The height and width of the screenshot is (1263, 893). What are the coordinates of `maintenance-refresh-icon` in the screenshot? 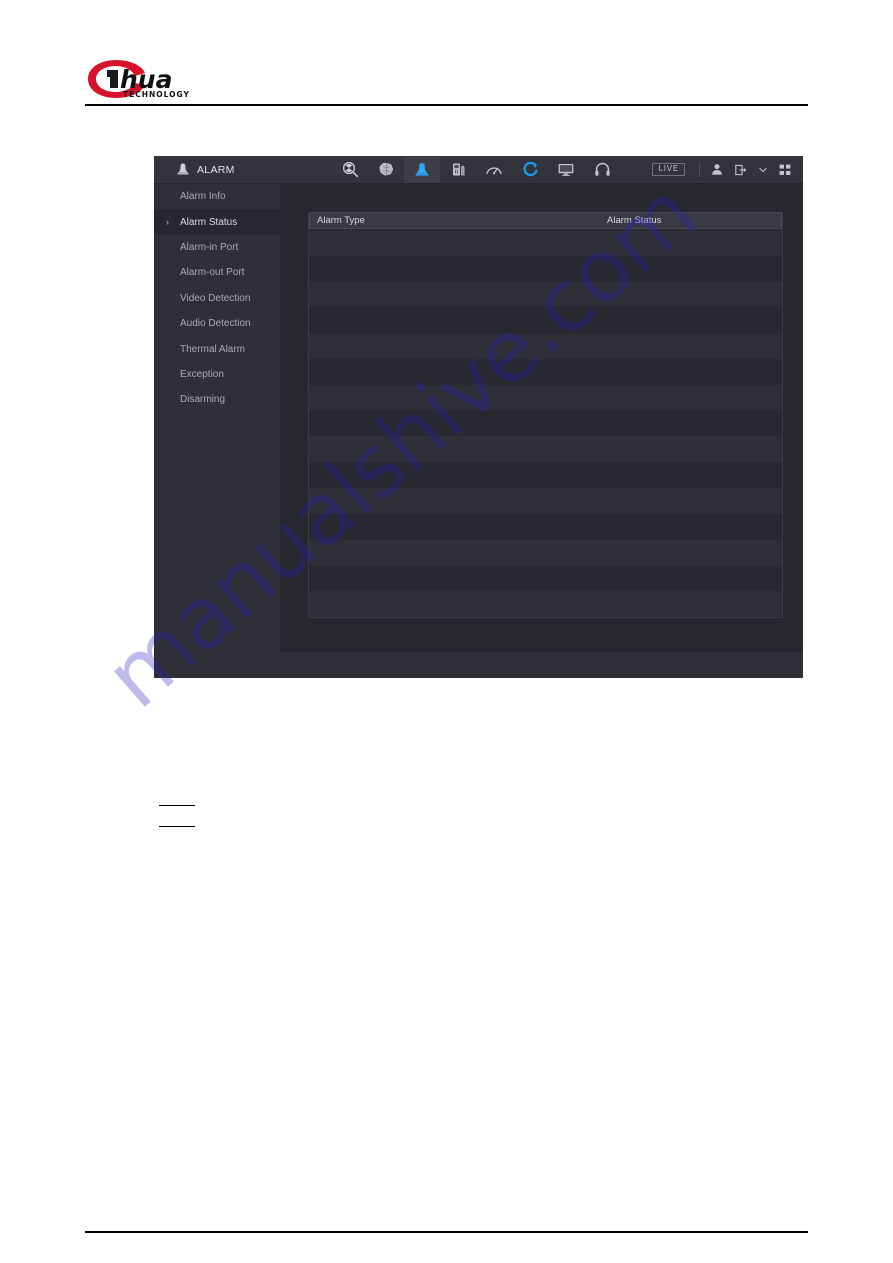 It's located at (530, 169).